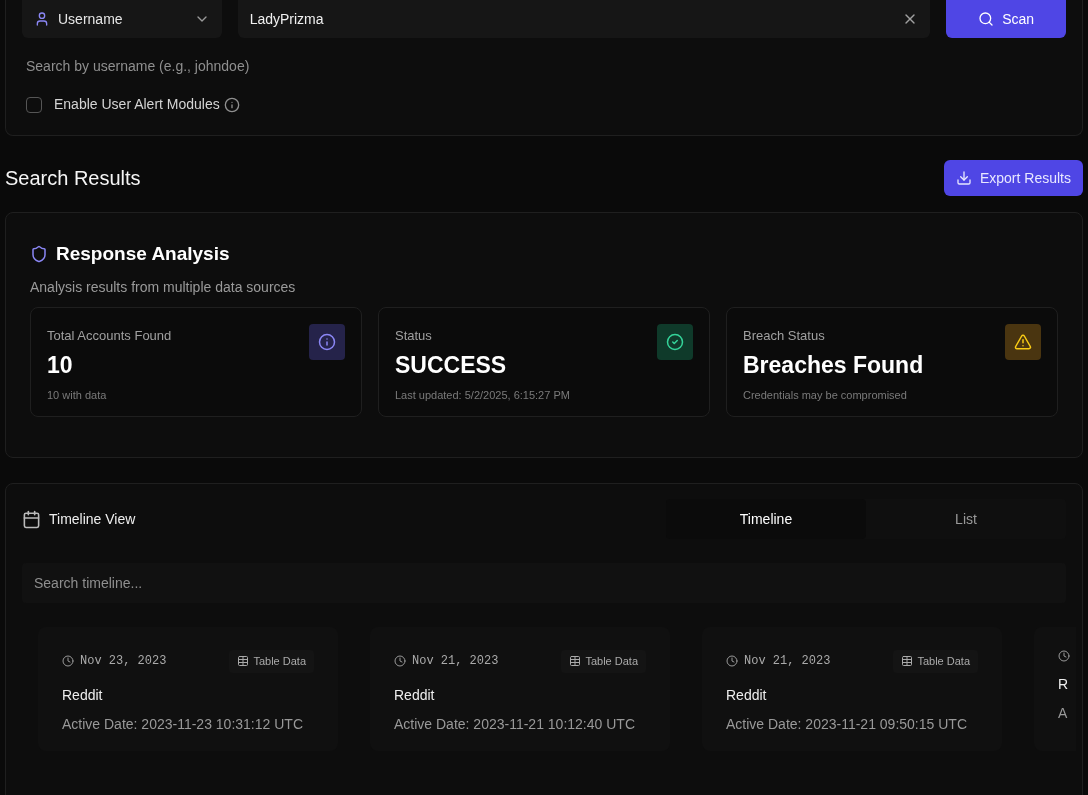 The image size is (1088, 795). Describe the element at coordinates (60, 365) in the screenshot. I see `stat-value: 10` at that location.